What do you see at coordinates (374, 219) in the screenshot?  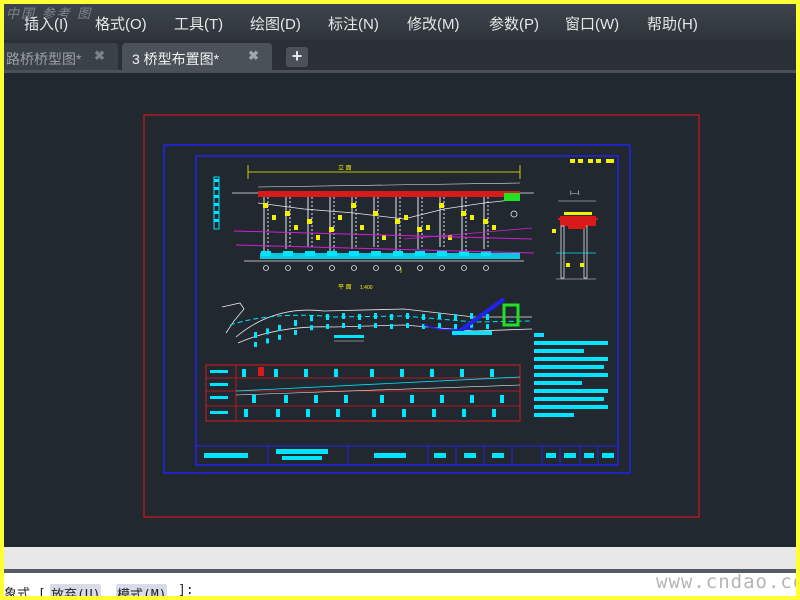 I see `elevation-view: 立 面 I` at bounding box center [374, 219].